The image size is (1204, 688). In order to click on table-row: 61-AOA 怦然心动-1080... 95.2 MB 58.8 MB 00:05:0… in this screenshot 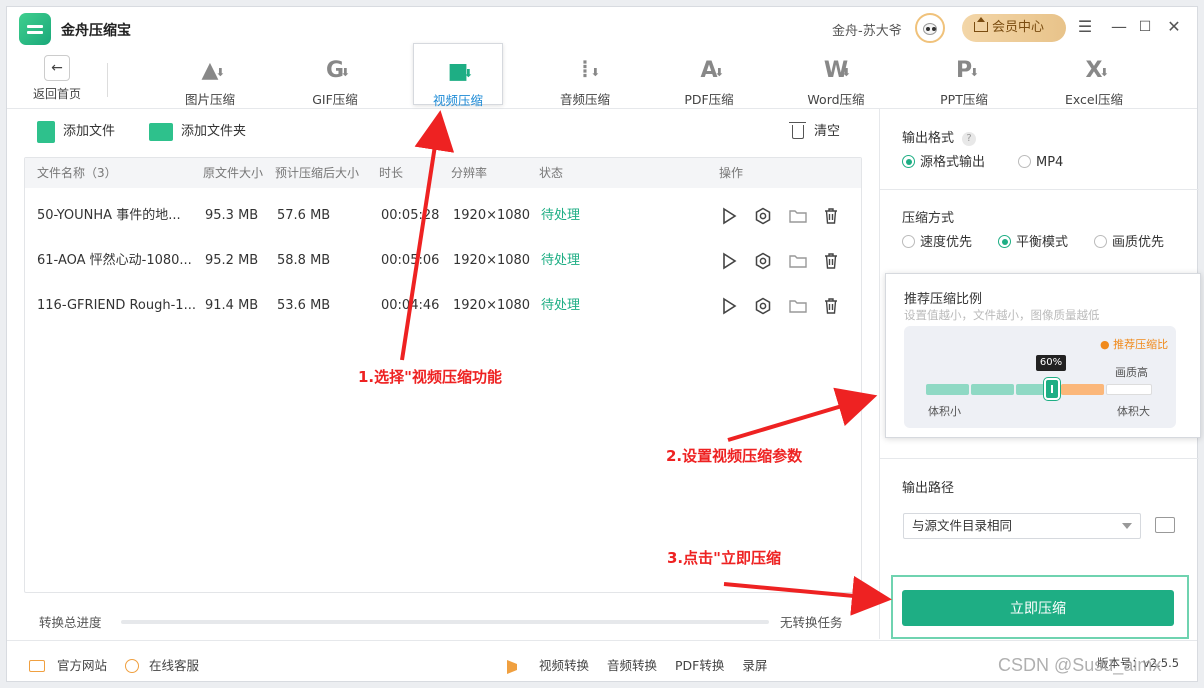, I will do `click(443, 260)`.